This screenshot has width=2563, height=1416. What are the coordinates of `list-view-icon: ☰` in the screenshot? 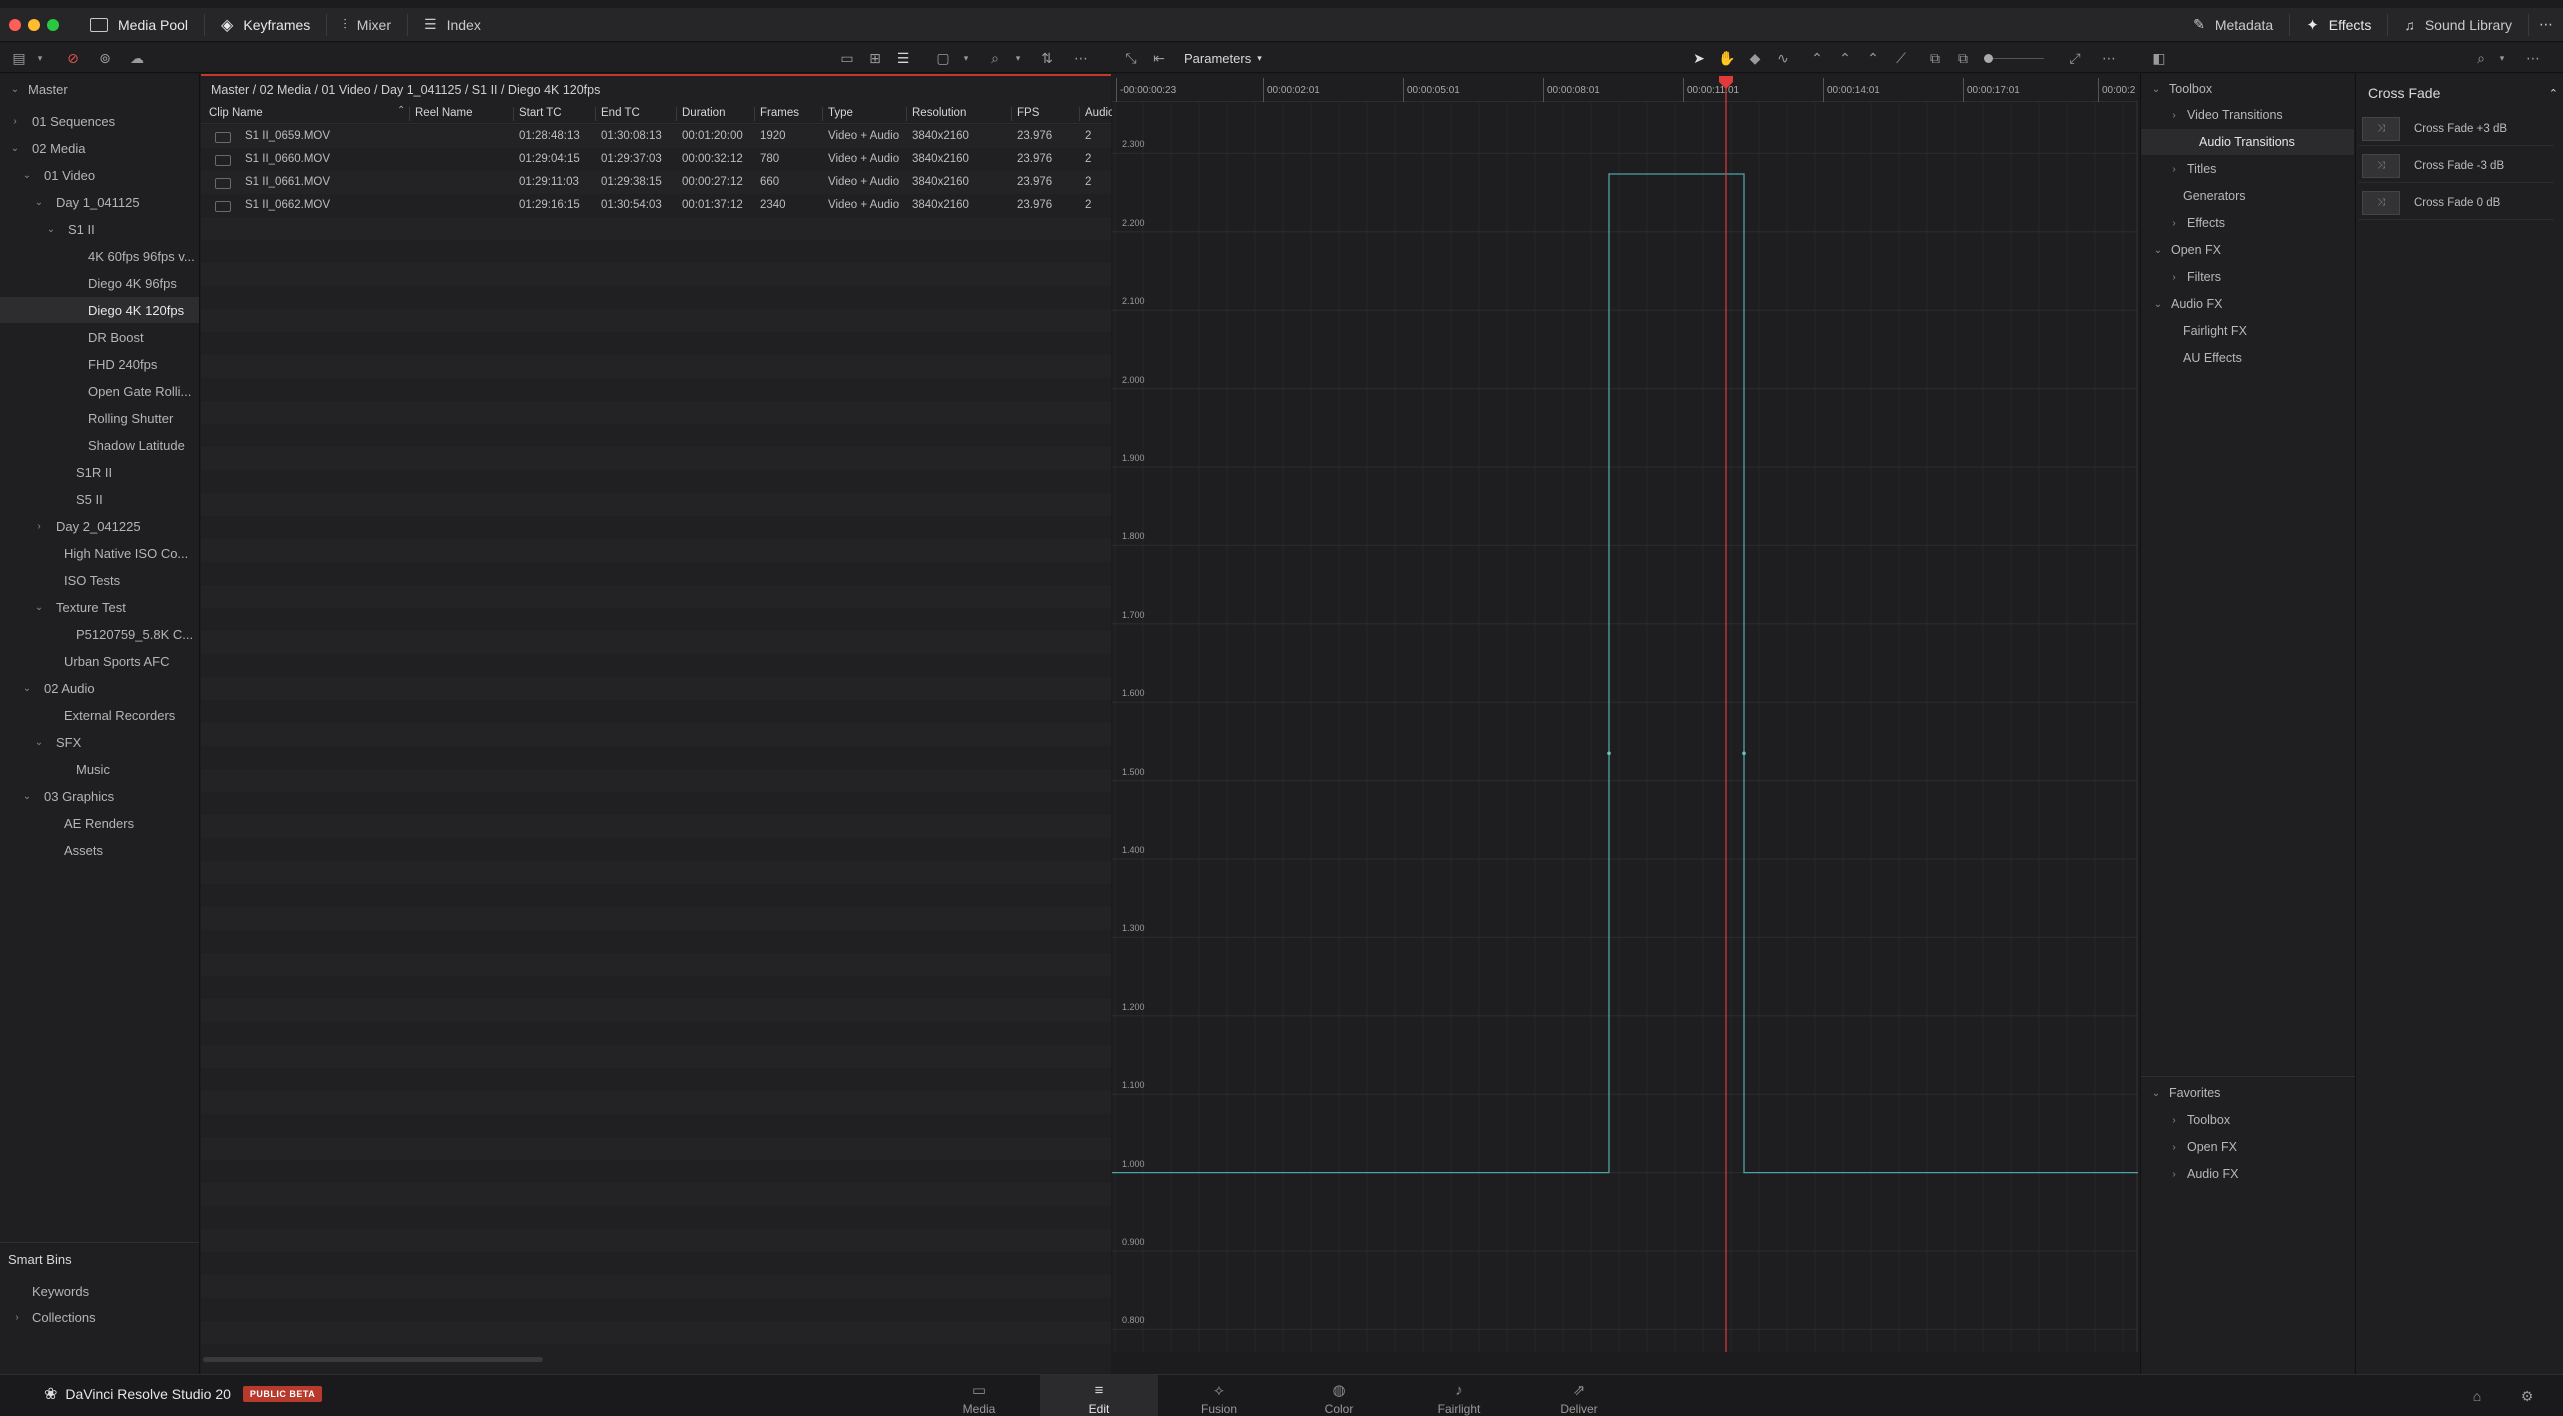 It's located at (903, 58).